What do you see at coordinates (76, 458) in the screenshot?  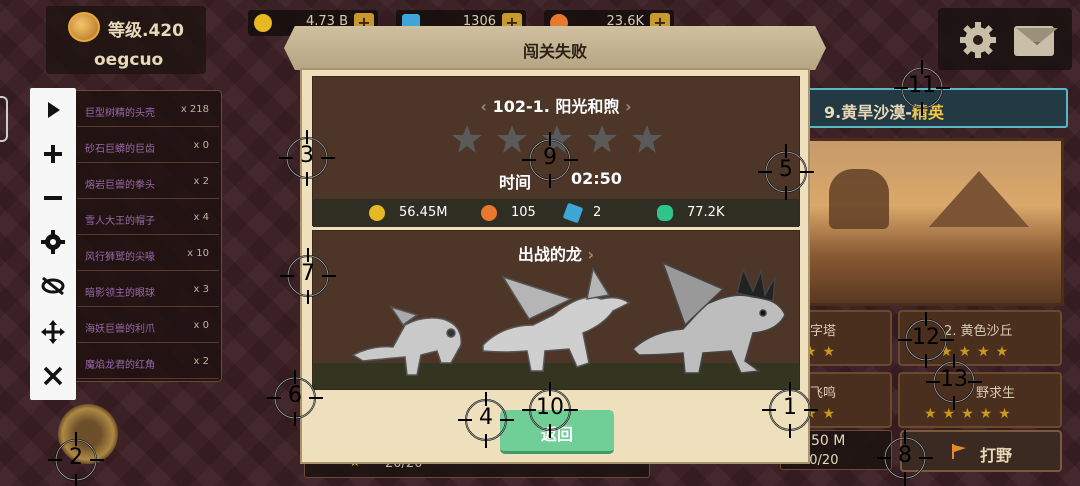 I see `marker-2: 2` at bounding box center [76, 458].